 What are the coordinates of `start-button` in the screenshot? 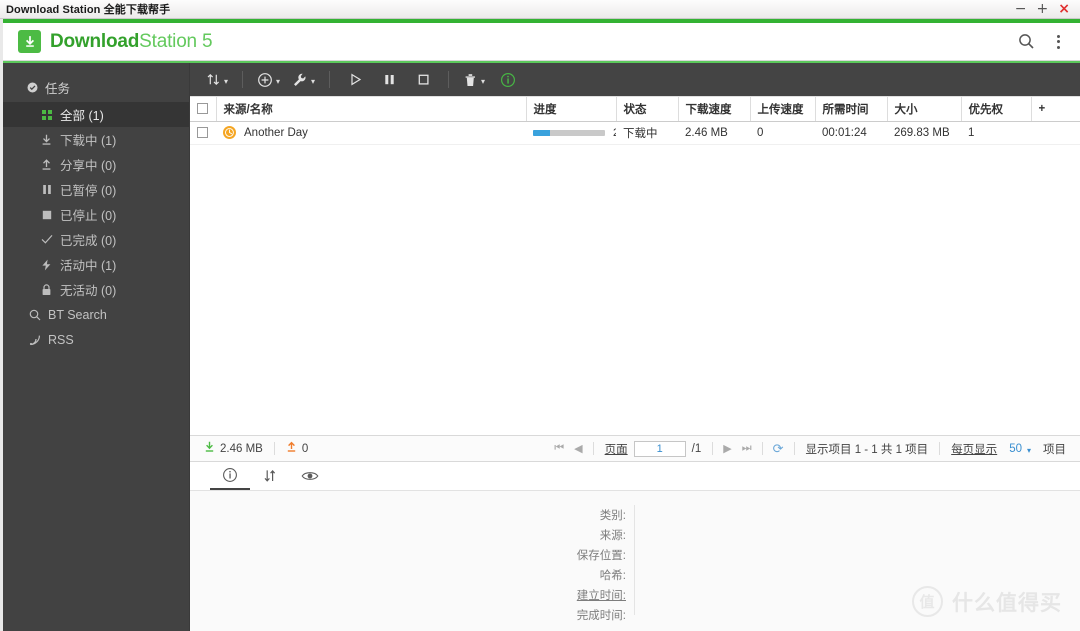 It's located at (355, 80).